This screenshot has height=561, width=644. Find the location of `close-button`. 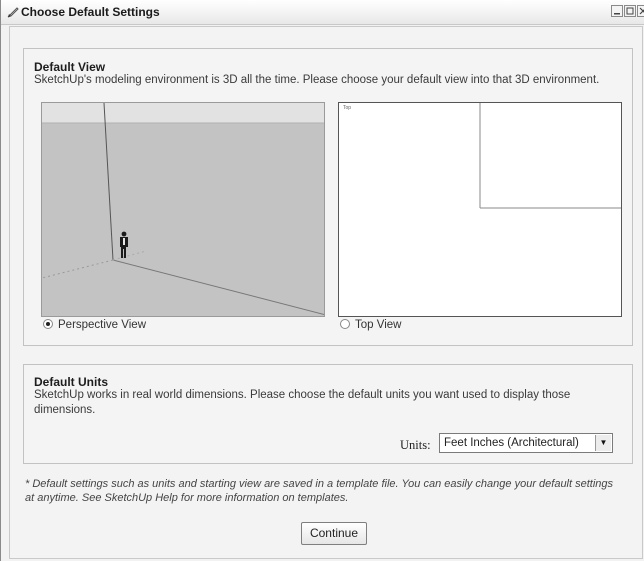

close-button is located at coordinates (640, 11).